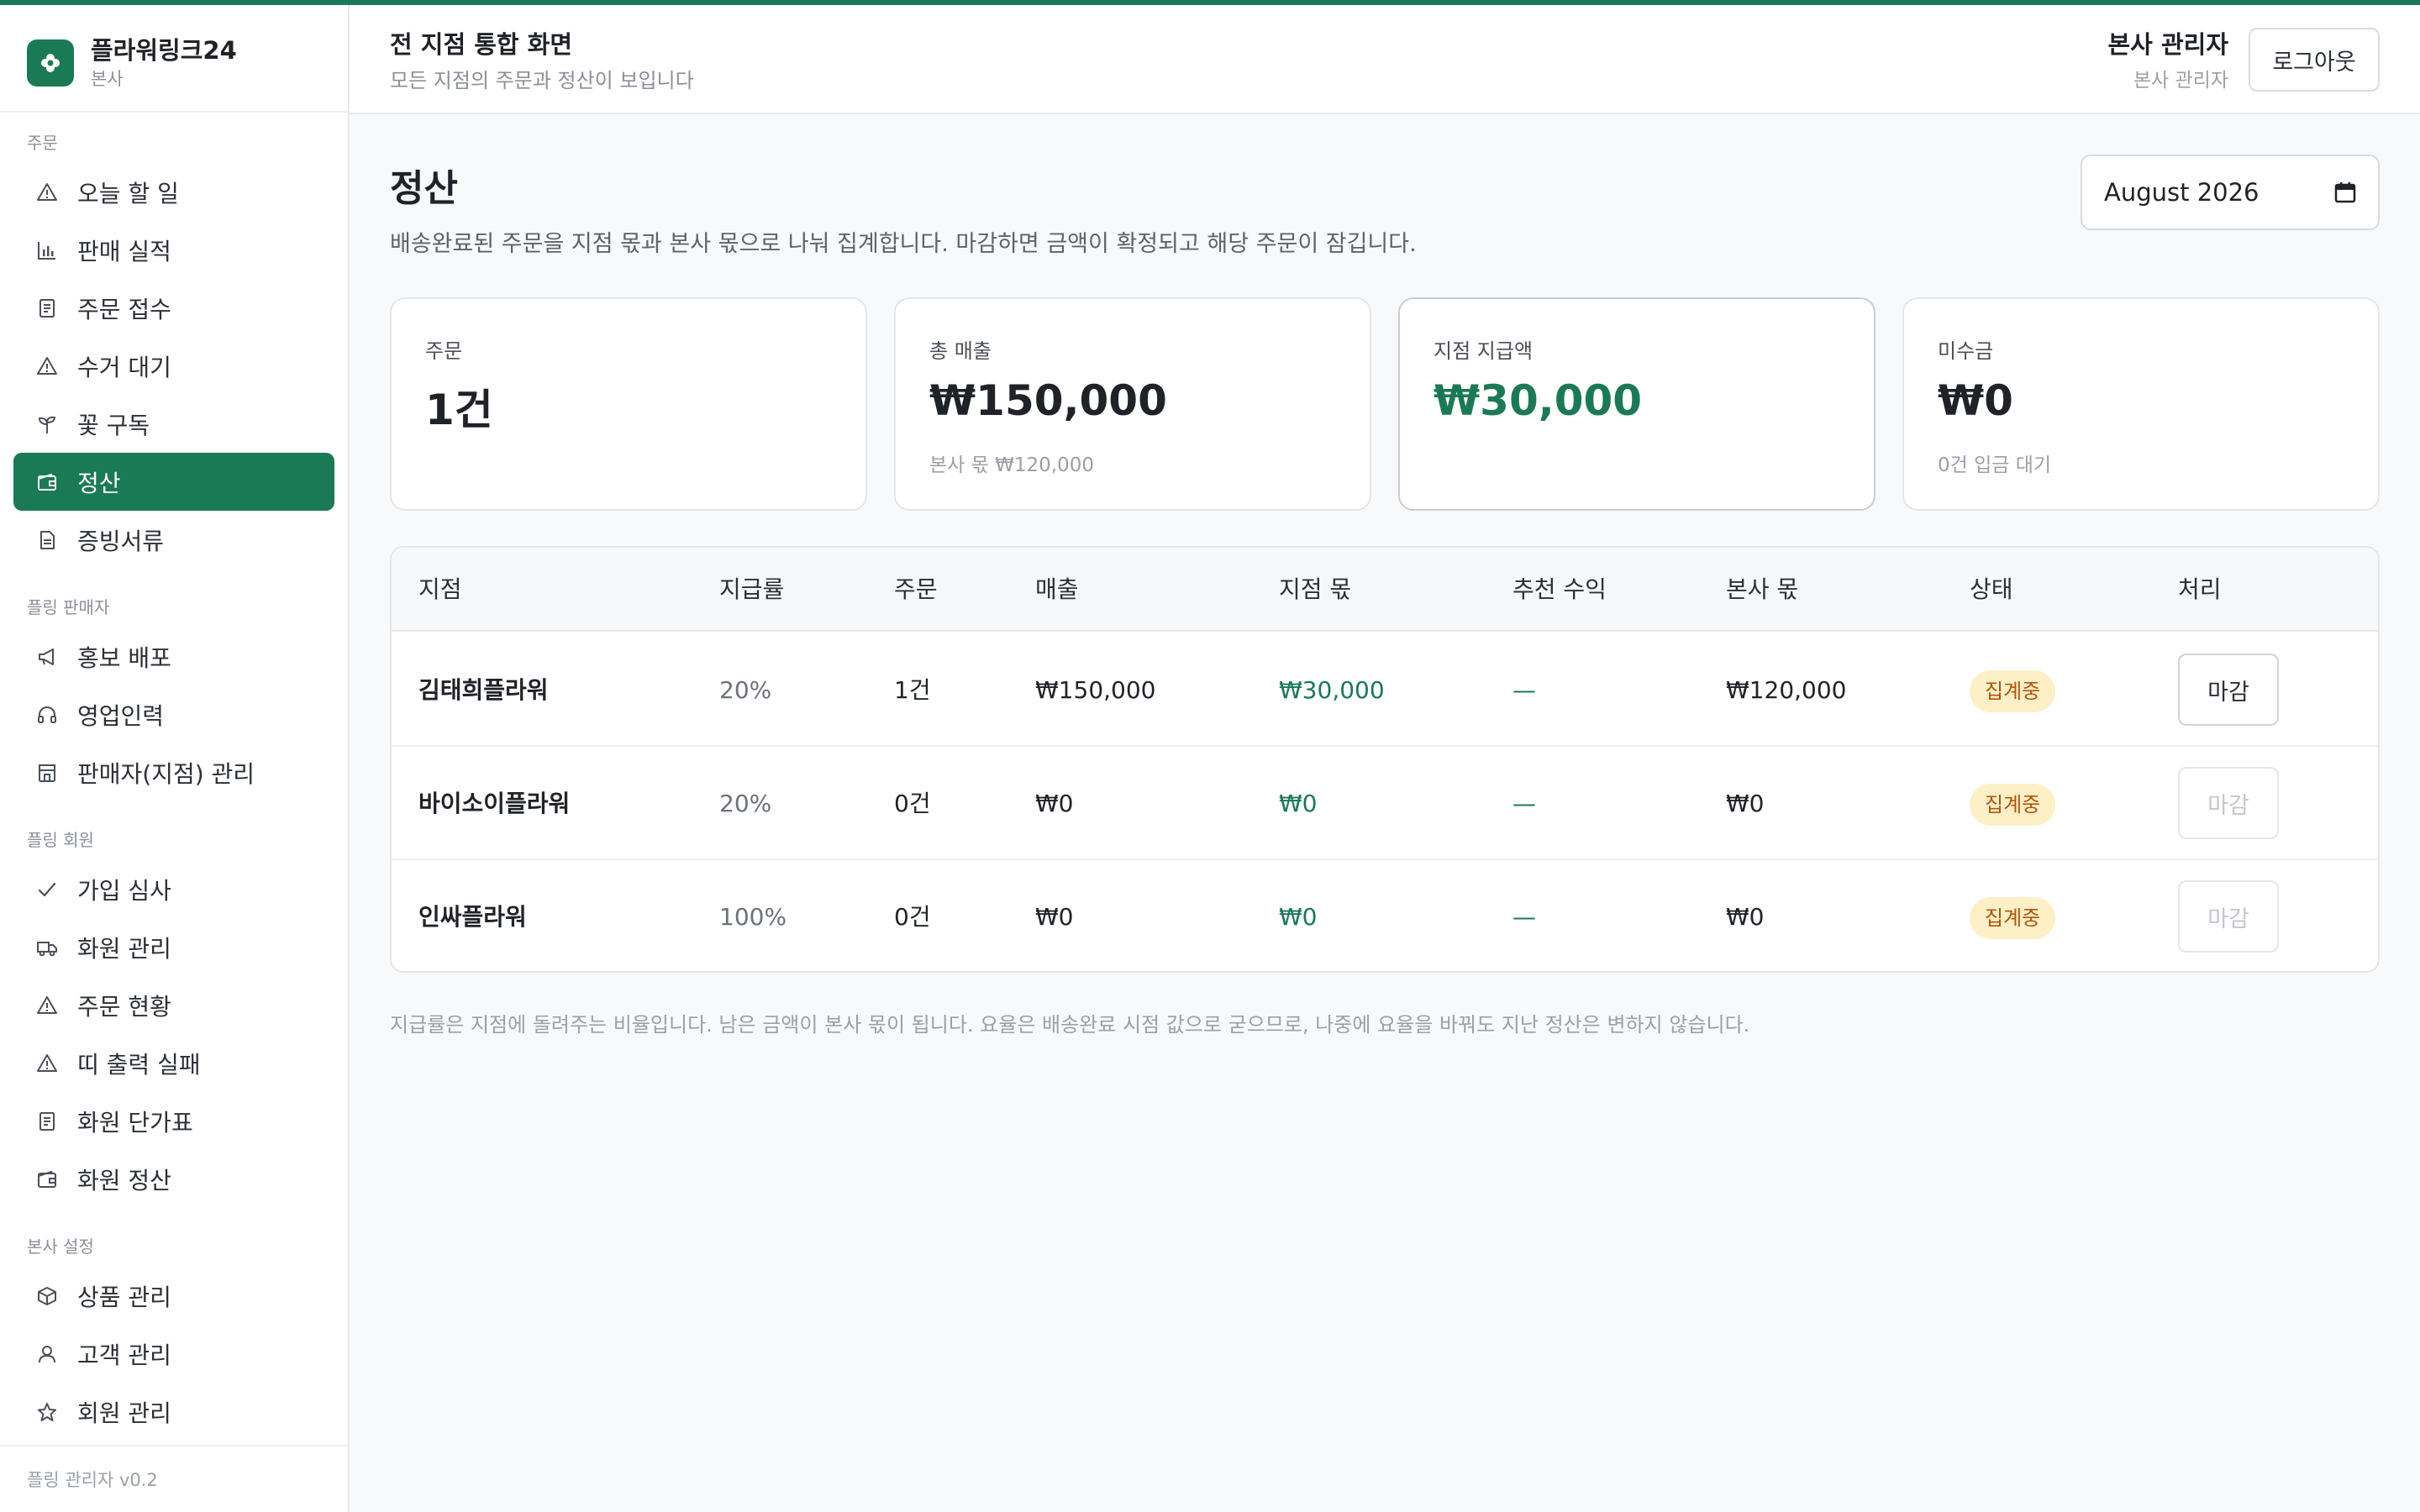 The width and height of the screenshot is (2420, 1512). What do you see at coordinates (47, 1412) in the screenshot?
I see `star-icon` at bounding box center [47, 1412].